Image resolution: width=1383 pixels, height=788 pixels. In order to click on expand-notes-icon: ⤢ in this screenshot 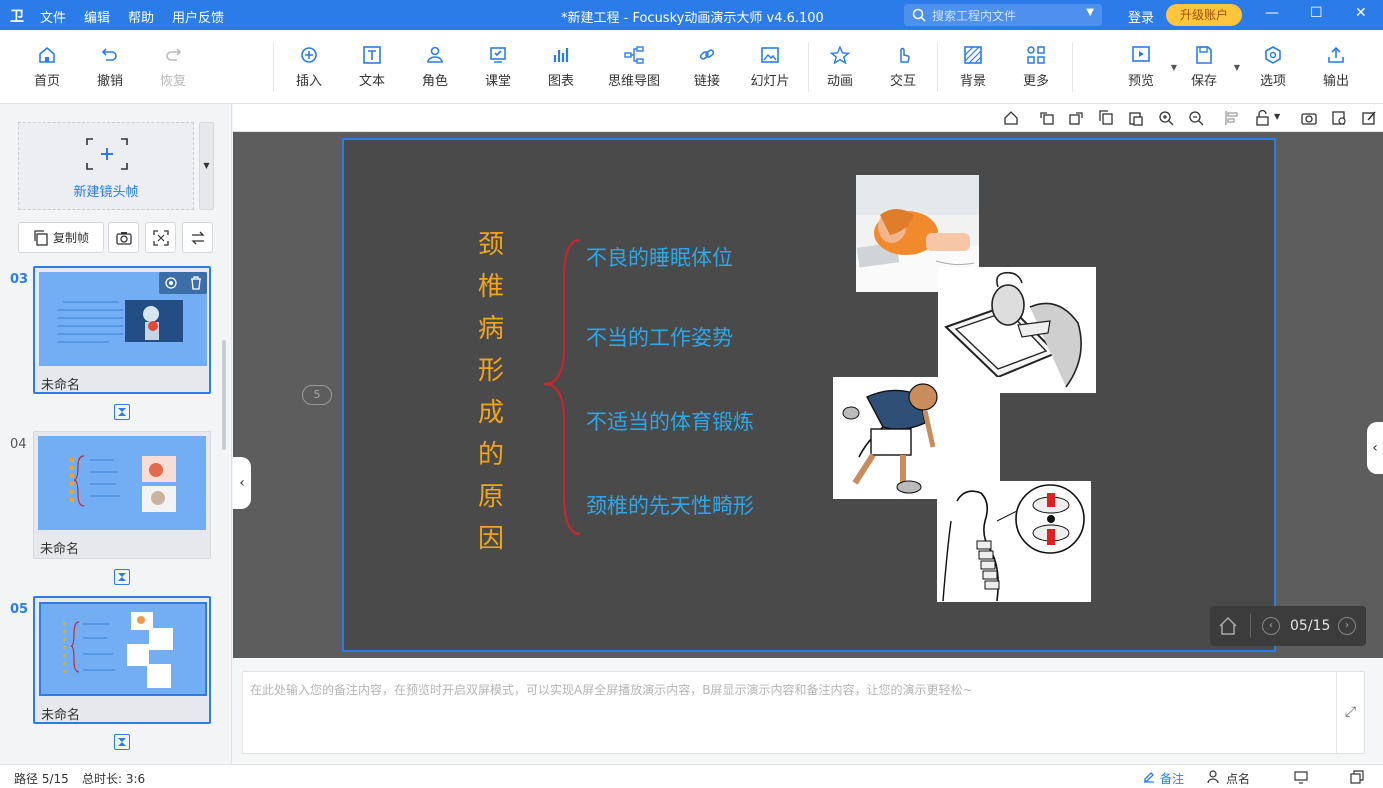, I will do `click(1350, 712)`.